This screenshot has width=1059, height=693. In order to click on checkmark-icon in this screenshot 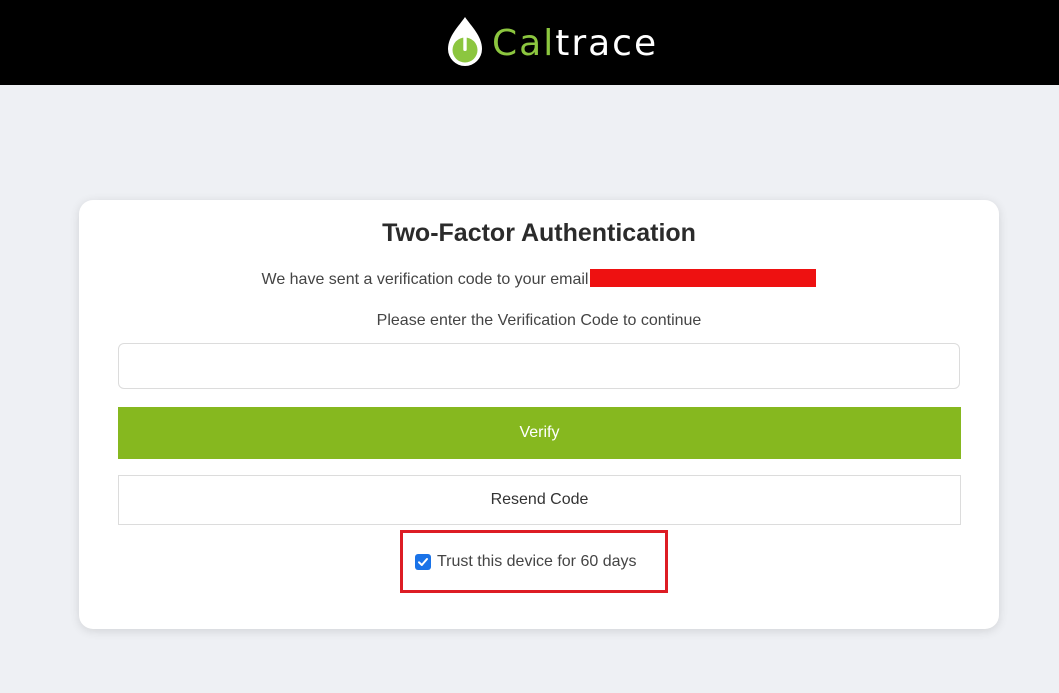, I will do `click(423, 562)`.